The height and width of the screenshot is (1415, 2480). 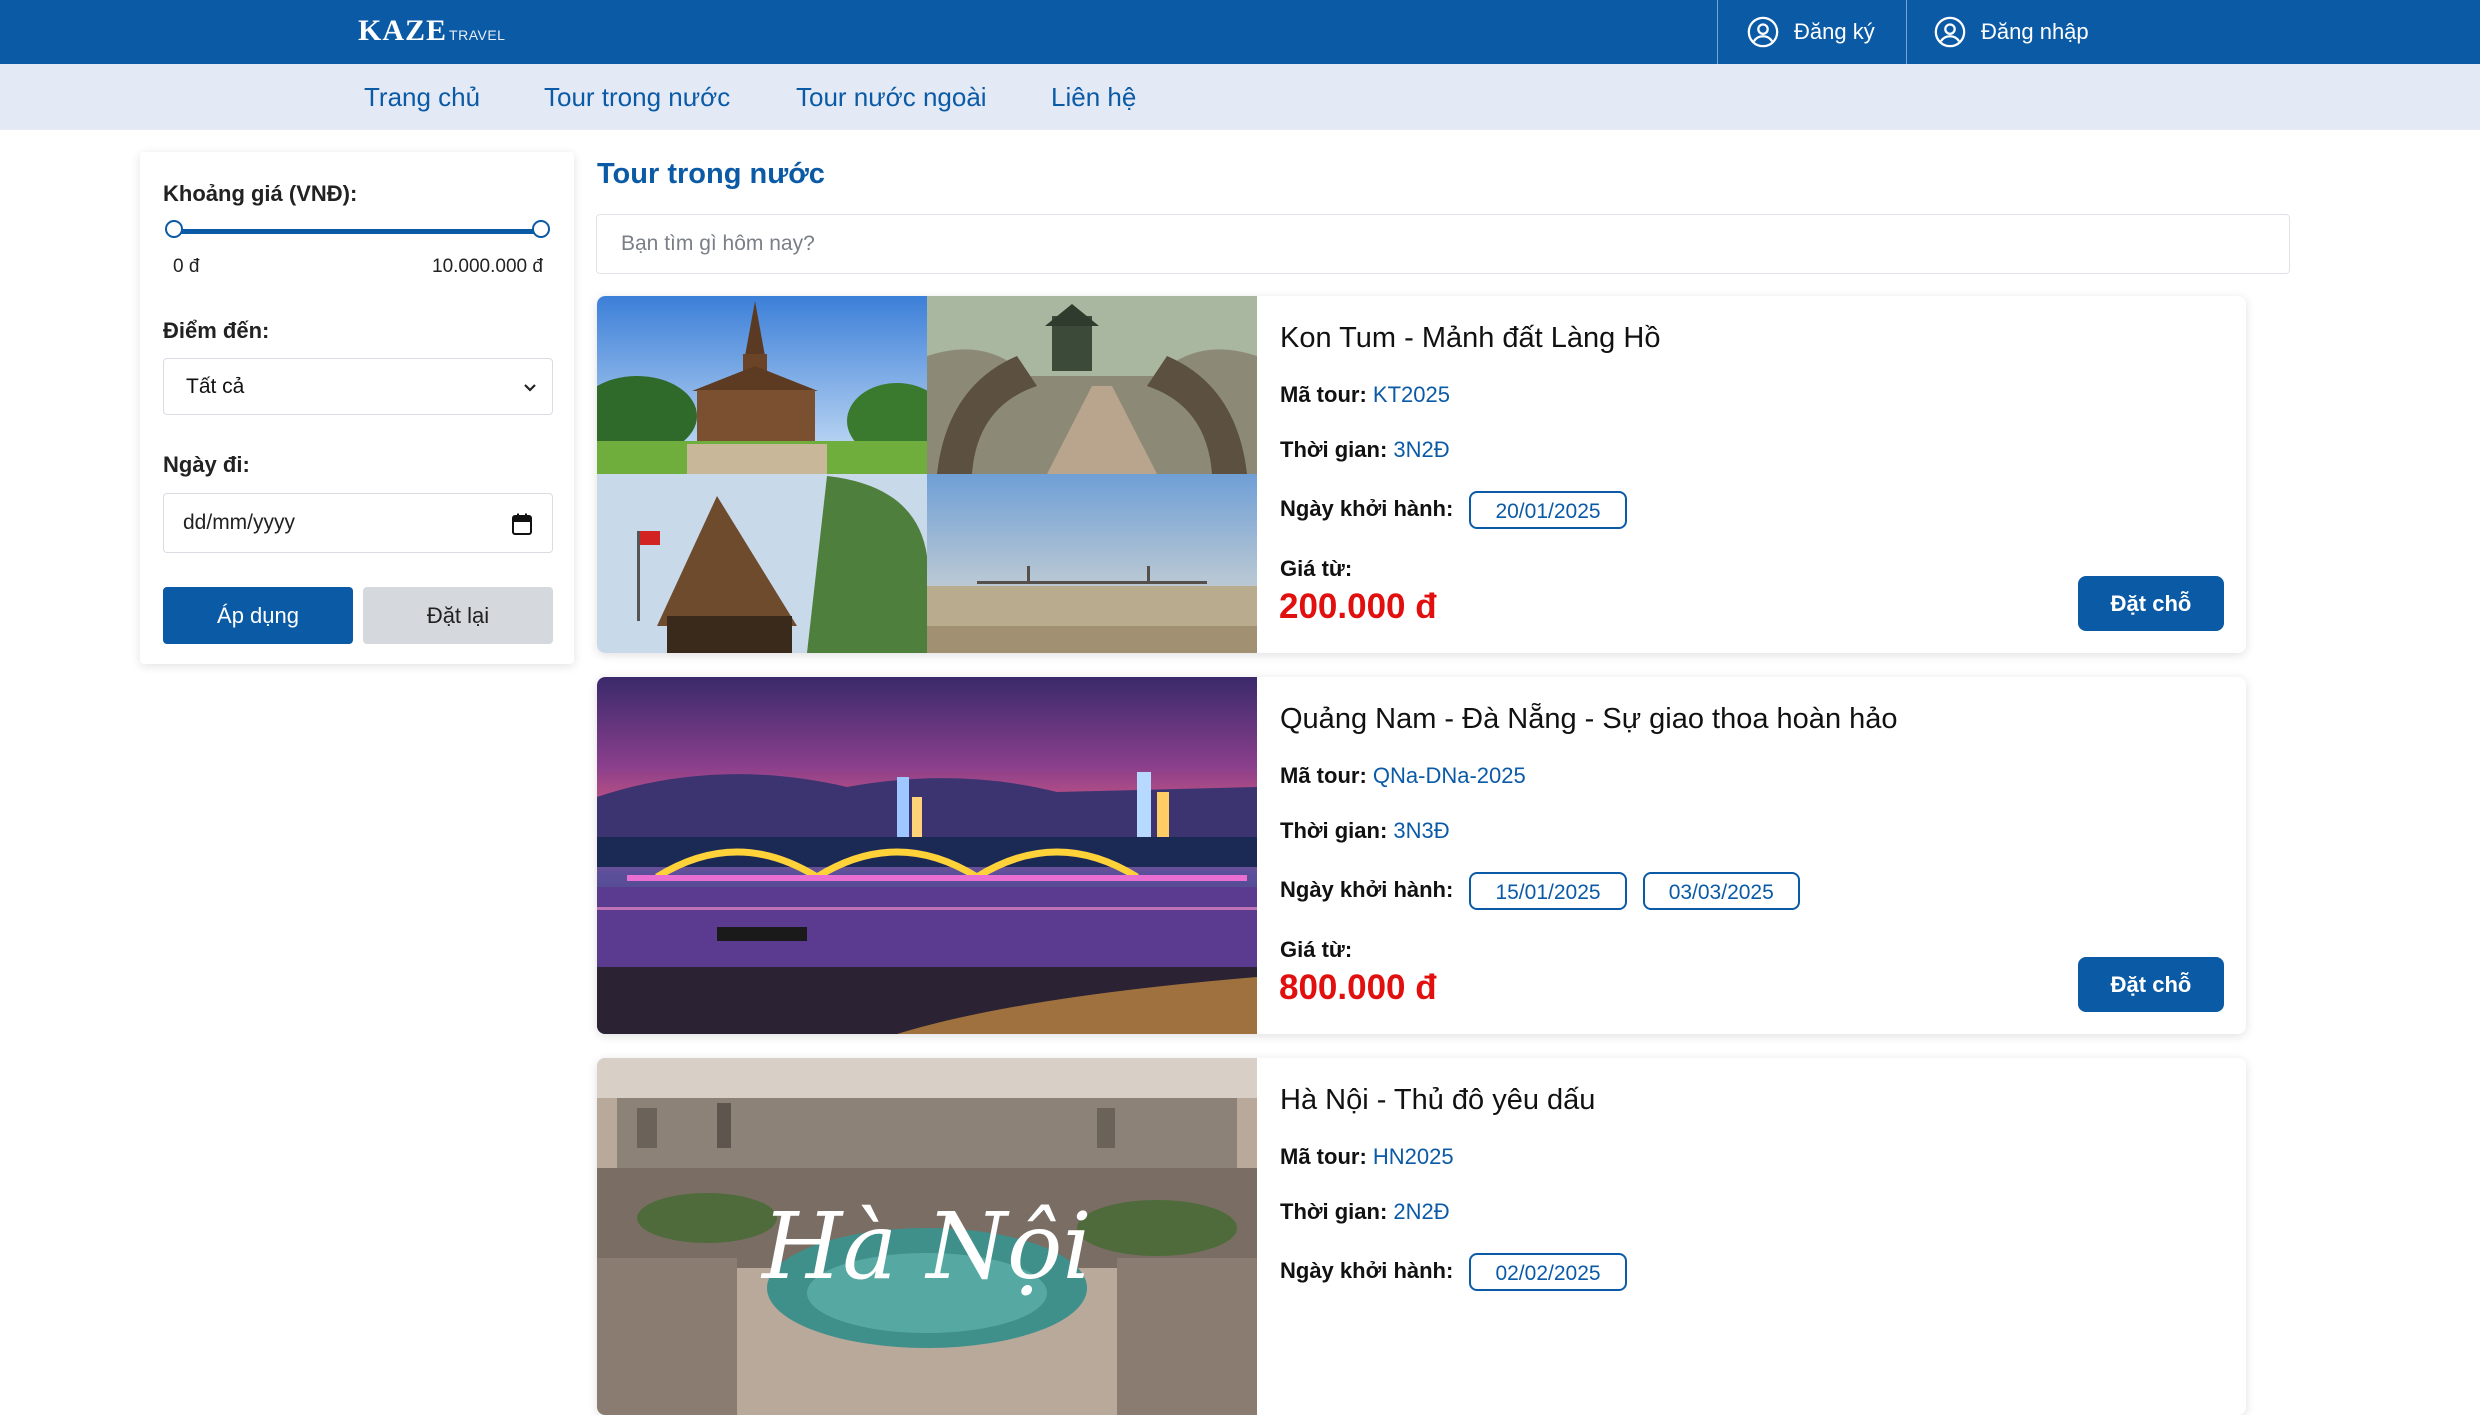 I want to click on chevron-down-icon, so click(x=530, y=388).